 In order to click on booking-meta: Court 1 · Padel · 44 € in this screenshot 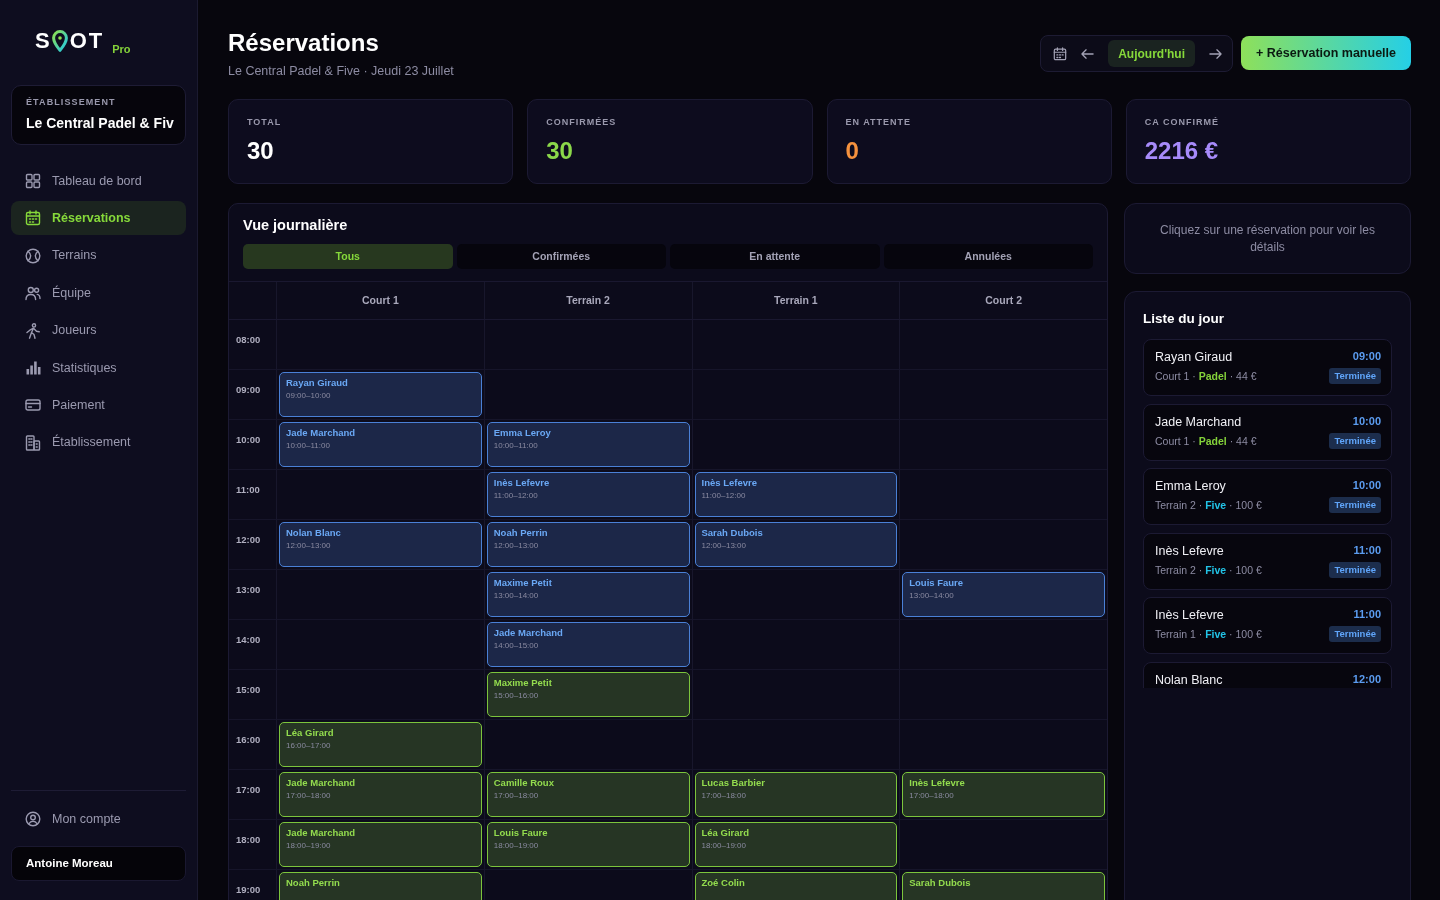, I will do `click(1206, 441)`.